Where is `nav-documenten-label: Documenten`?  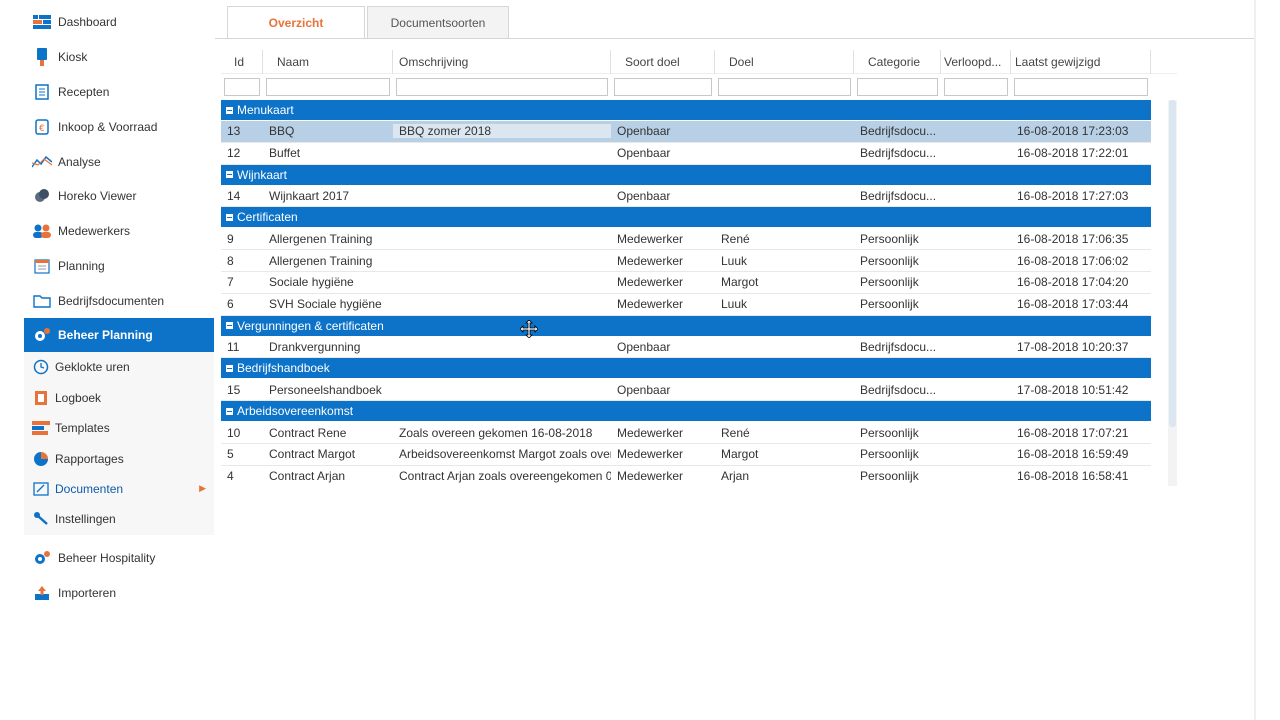 nav-documenten-label: Documenten is located at coordinates (89, 488).